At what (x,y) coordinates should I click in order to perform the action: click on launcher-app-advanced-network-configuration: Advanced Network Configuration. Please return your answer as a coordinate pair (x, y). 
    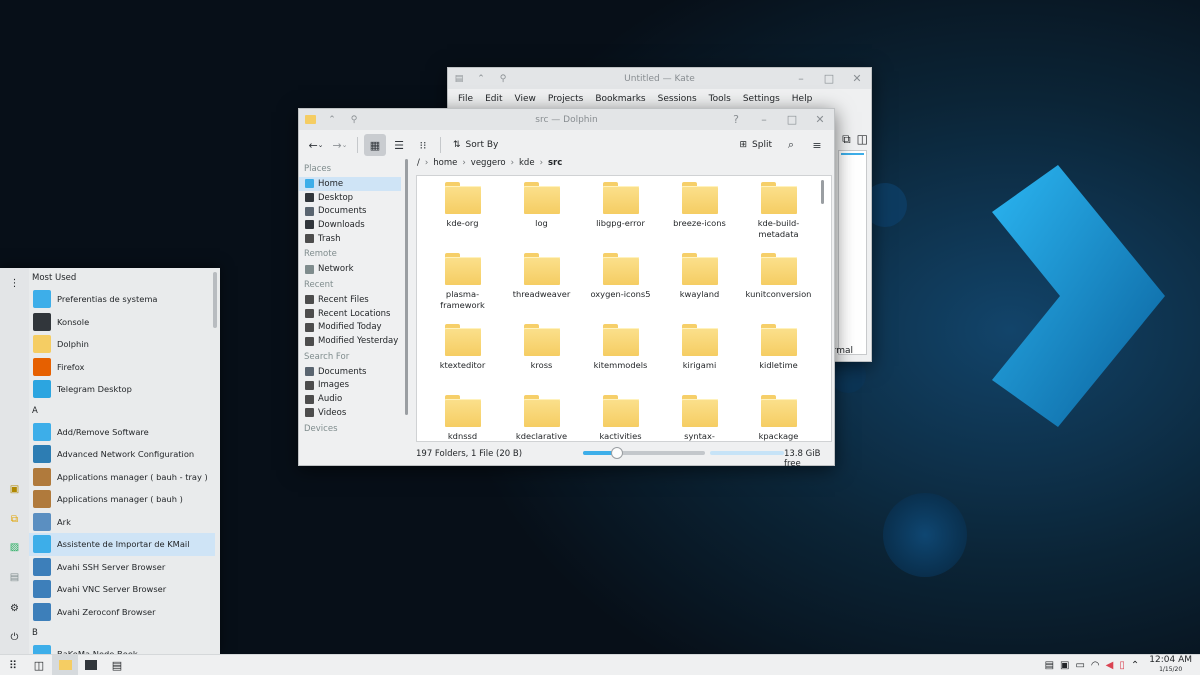
    Looking at the image, I should click on (124, 454).